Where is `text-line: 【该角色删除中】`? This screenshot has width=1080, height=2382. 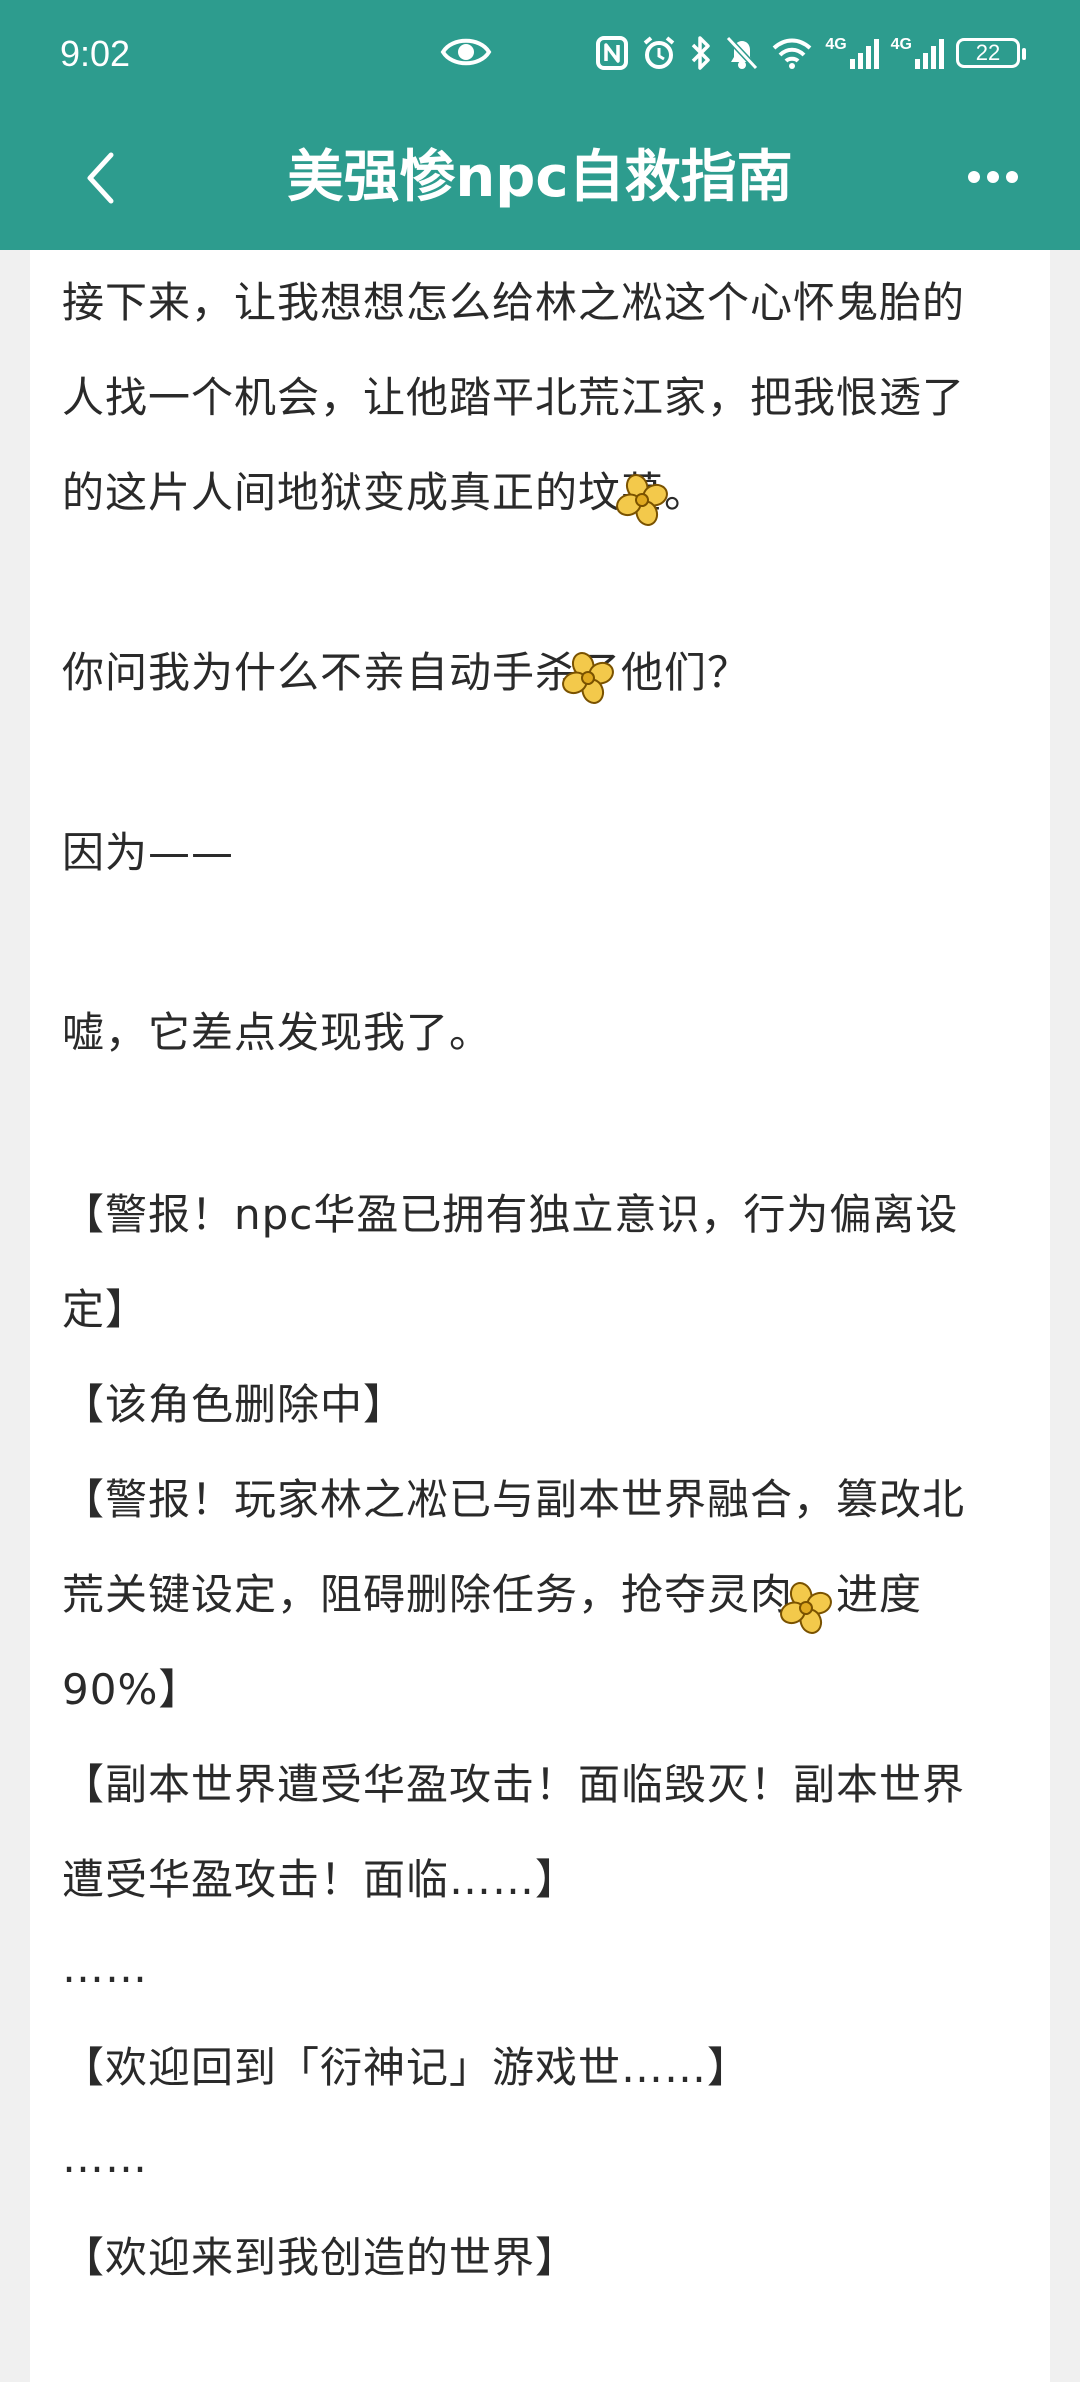 text-line: 【该角色删除中】 is located at coordinates (234, 1404).